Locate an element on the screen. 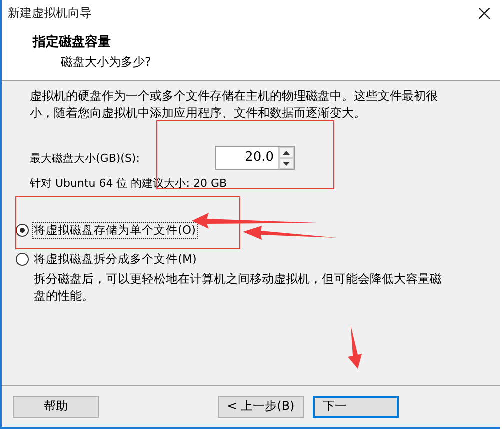 This screenshot has height=429, width=502. disk-size-field: 20.0 is located at coordinates (255, 158).